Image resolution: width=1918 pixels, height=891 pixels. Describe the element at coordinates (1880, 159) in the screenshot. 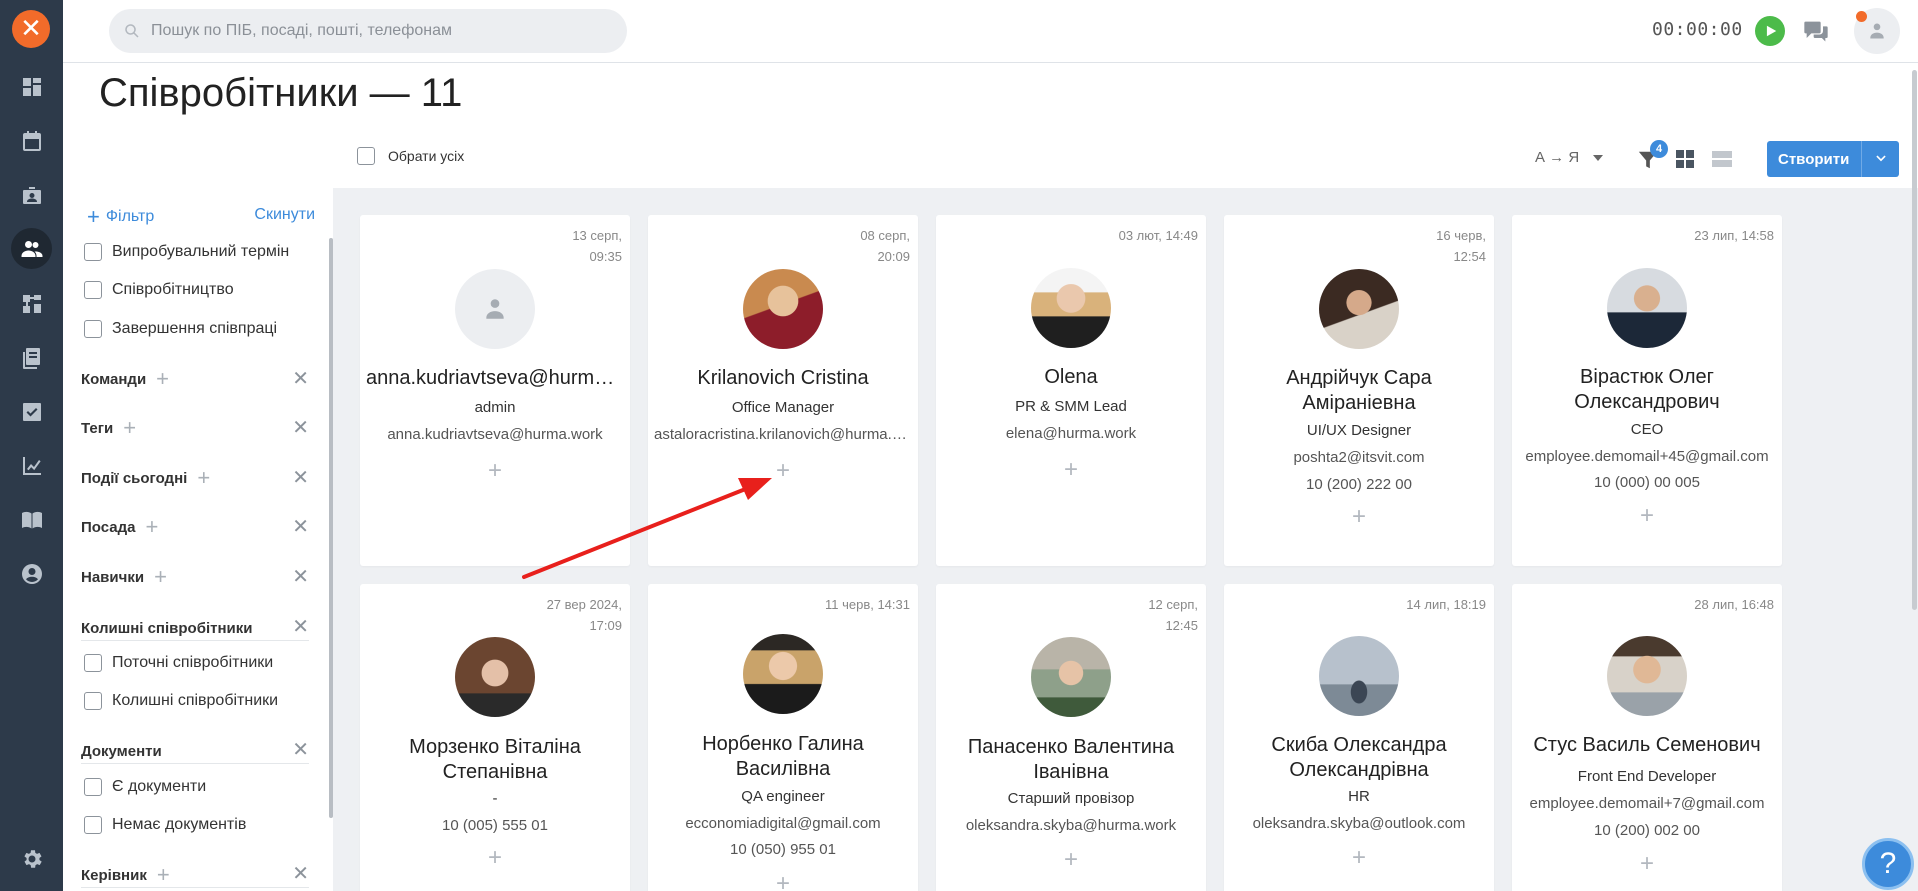

I see `create-dropdown-button` at that location.